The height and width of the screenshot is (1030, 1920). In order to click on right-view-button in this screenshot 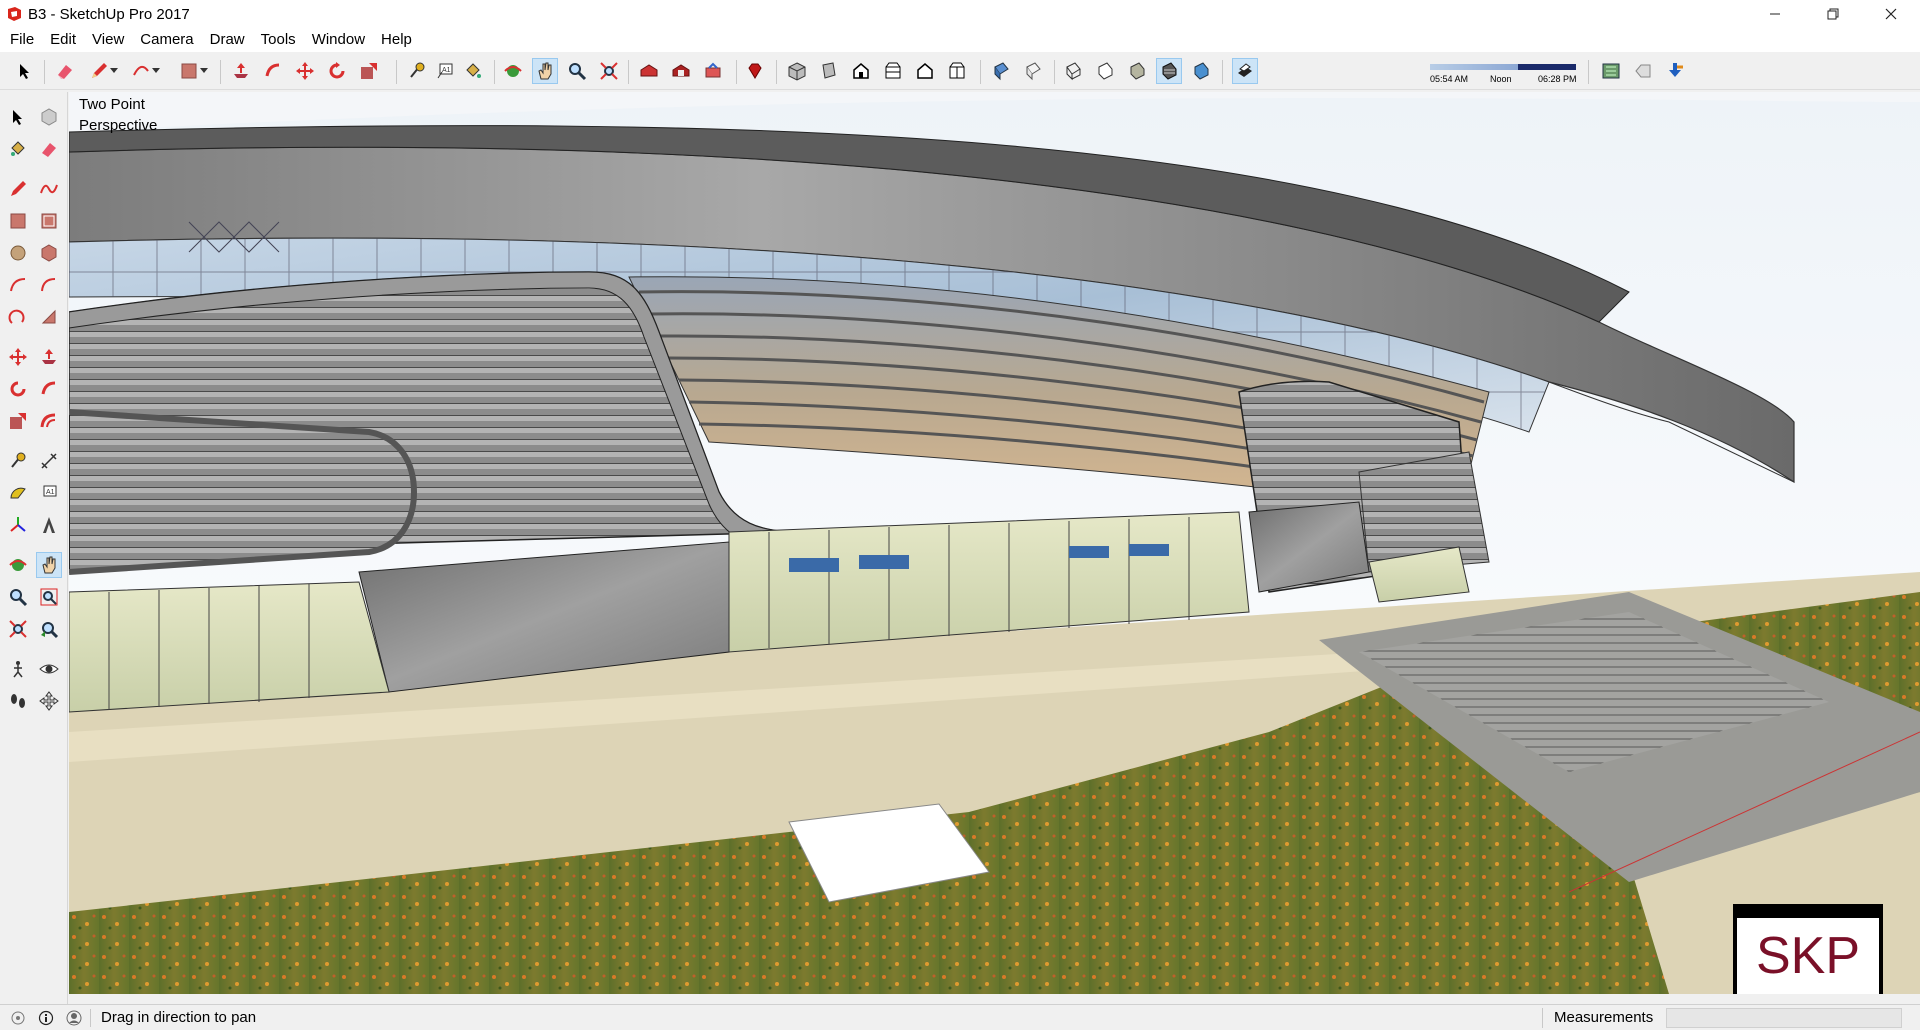, I will do `click(893, 71)`.